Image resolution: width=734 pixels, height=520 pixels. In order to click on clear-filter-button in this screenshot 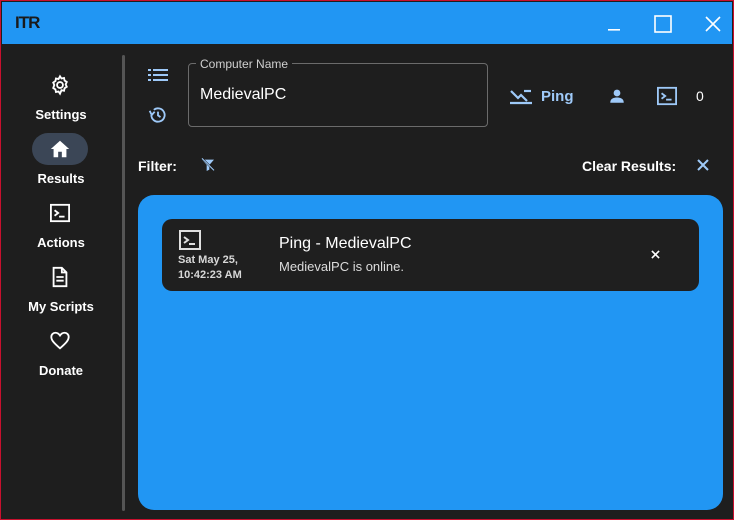, I will do `click(208, 165)`.